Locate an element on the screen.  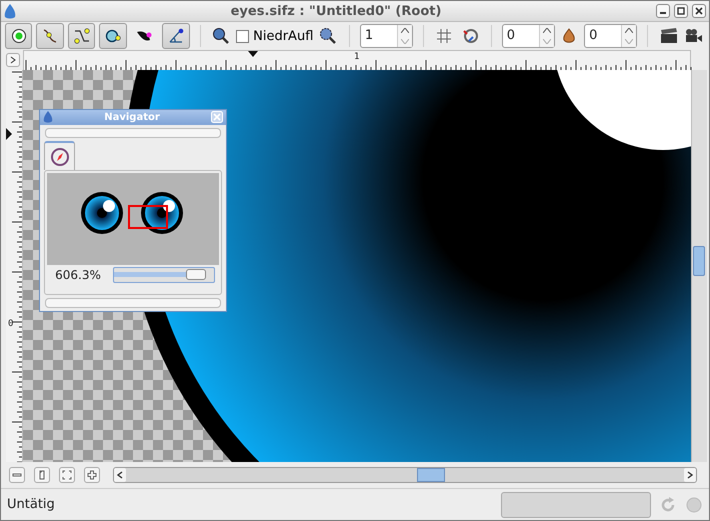
expand-button is located at coordinates (13, 60).